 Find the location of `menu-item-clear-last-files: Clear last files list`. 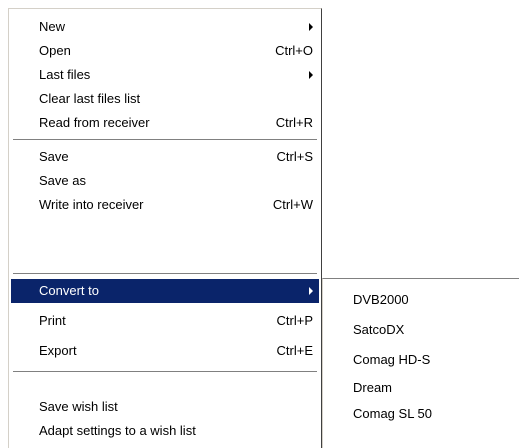

menu-item-clear-last-files: Clear last files list is located at coordinates (165, 99).